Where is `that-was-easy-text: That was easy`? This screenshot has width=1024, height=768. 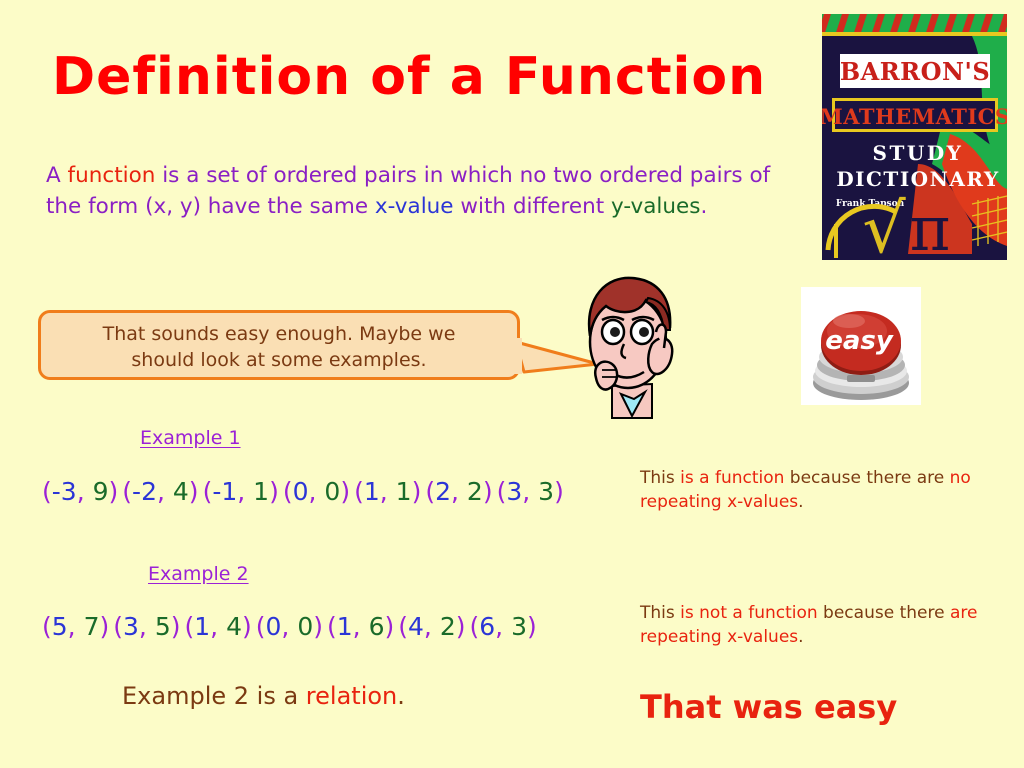
that-was-easy-text: That was easy is located at coordinates (769, 707).